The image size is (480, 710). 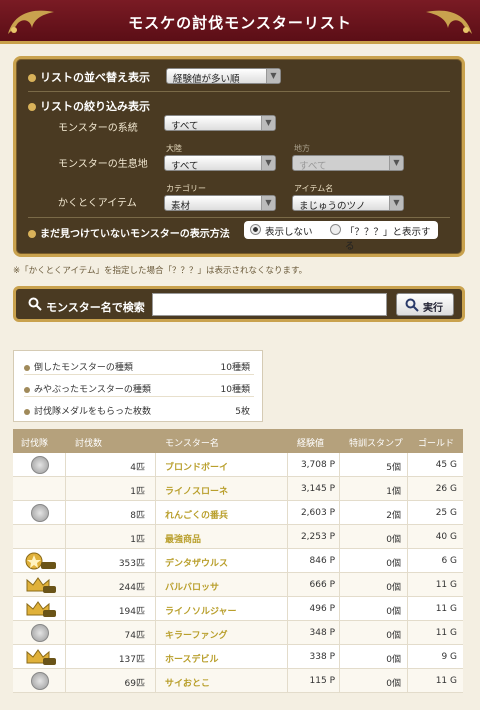 I want to click on kill-count: 8匹, so click(x=137, y=516).